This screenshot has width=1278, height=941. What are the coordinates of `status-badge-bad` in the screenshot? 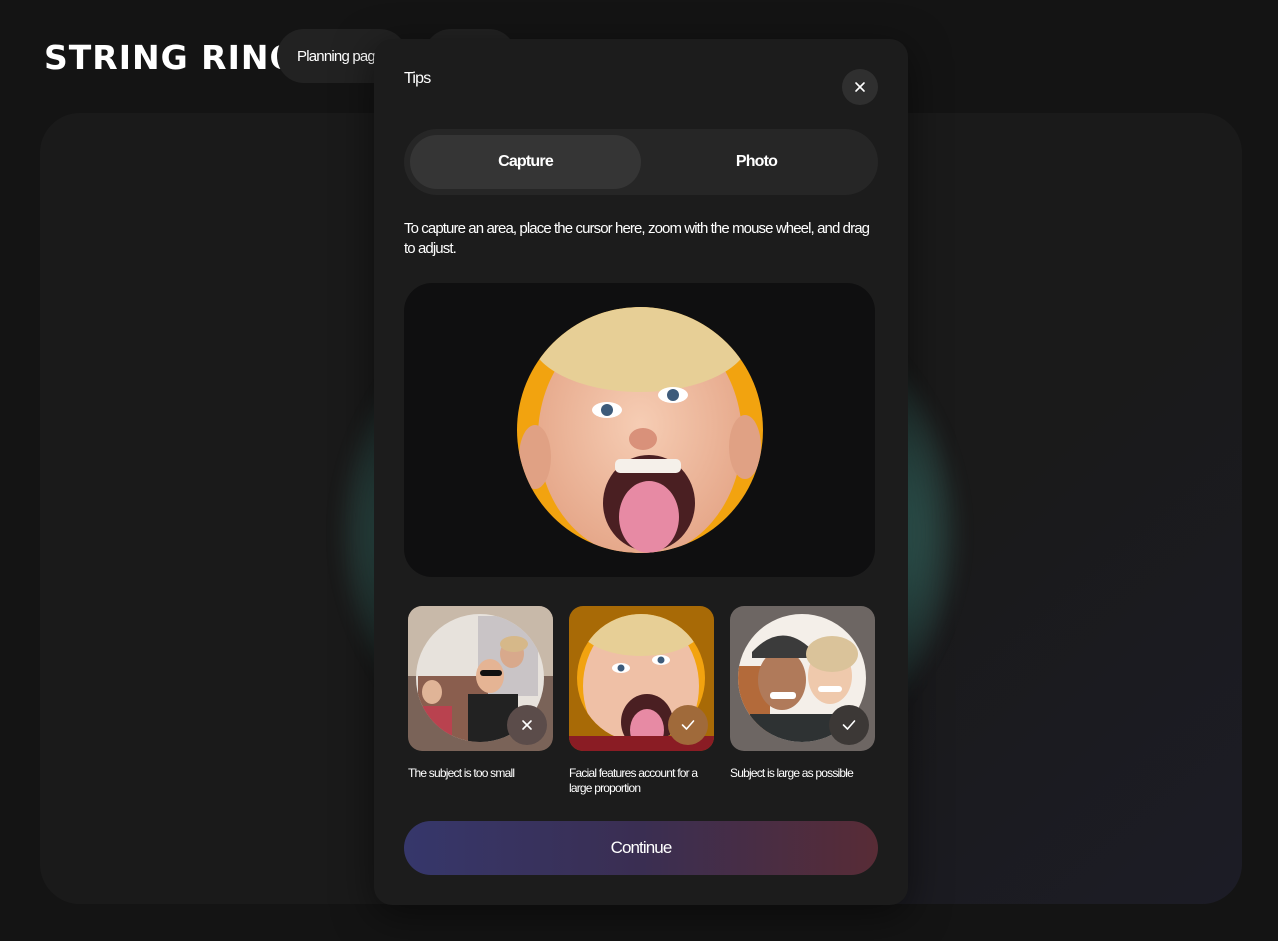 It's located at (527, 725).